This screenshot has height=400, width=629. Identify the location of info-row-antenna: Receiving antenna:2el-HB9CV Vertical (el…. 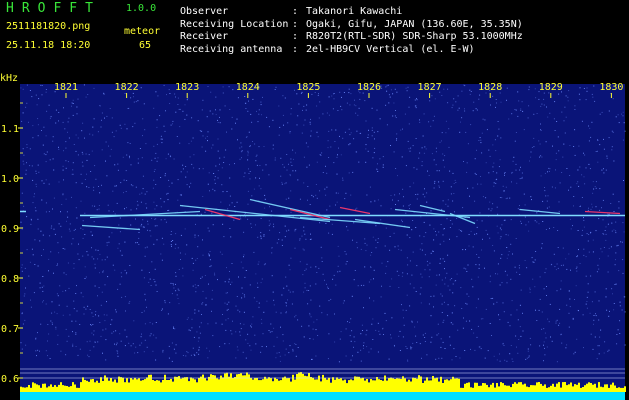
(351, 50).